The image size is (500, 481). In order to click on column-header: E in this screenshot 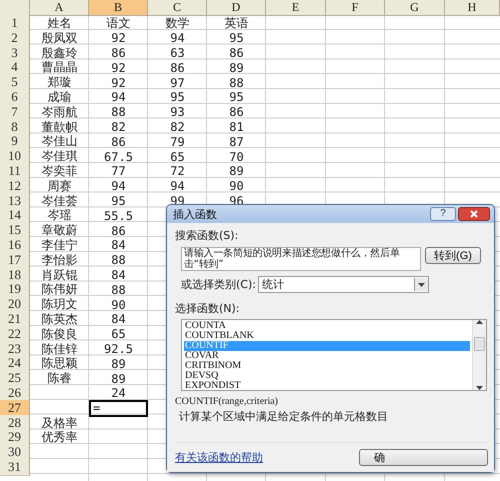, I will do `click(296, 8)`.